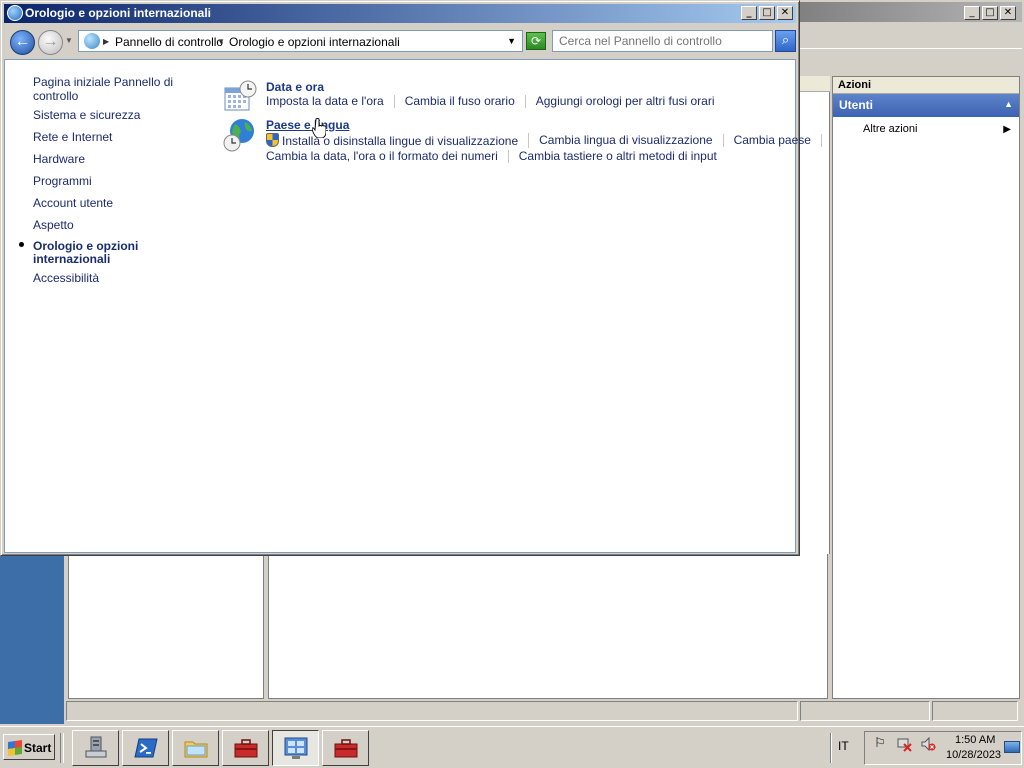  What do you see at coordinates (319, 128) in the screenshot?
I see `hand-pointer-cursor-icon` at bounding box center [319, 128].